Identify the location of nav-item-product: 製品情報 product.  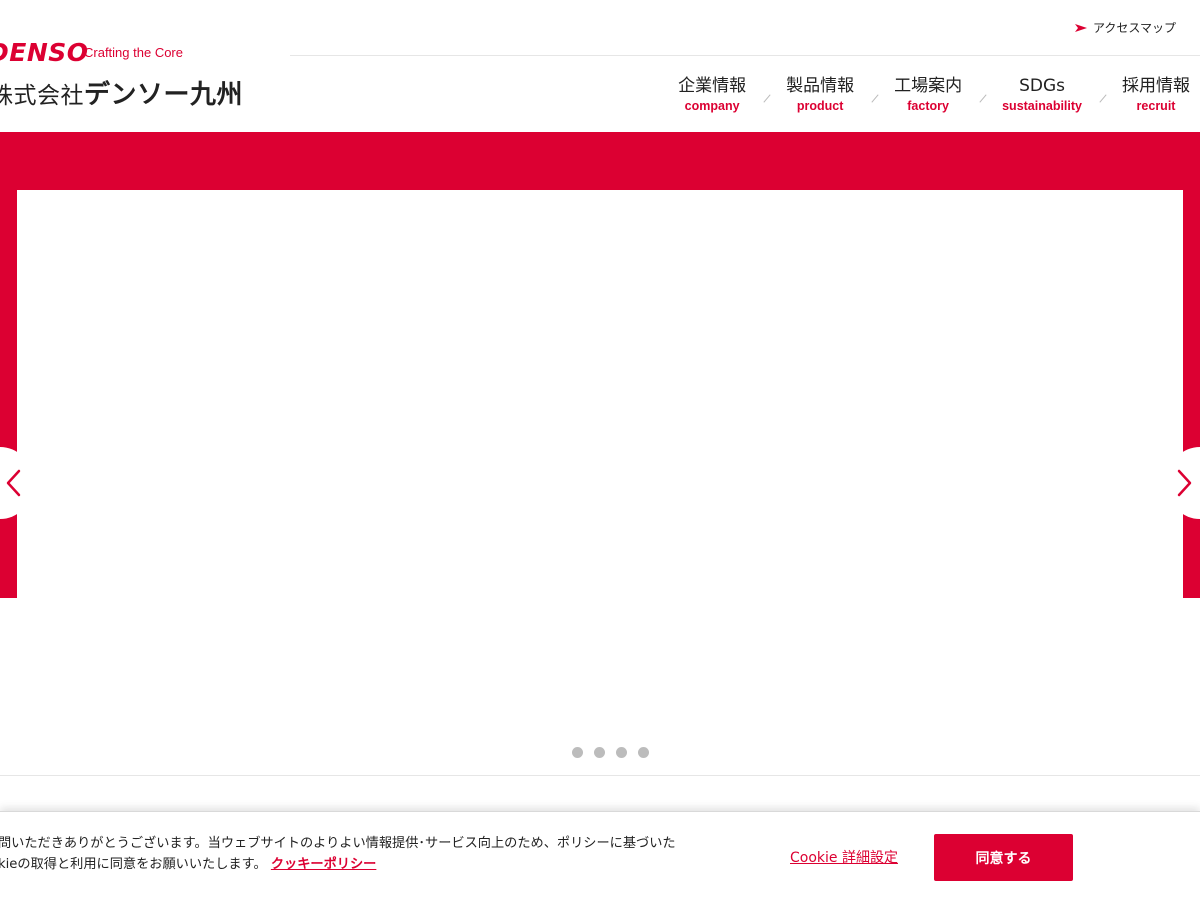
(820, 94).